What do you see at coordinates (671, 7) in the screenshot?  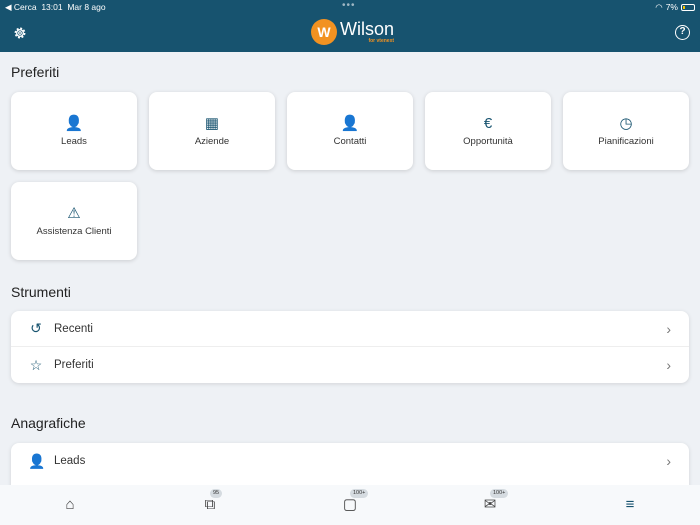 I see `battery-percent: 7%` at bounding box center [671, 7].